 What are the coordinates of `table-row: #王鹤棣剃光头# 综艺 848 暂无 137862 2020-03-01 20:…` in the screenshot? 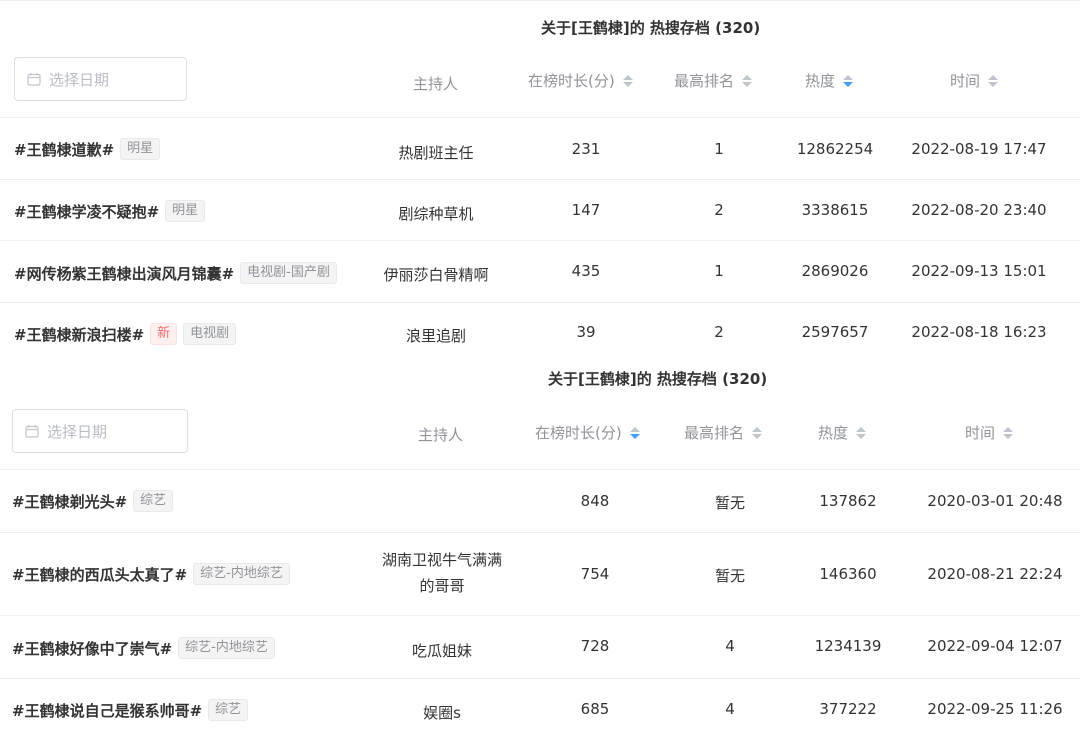 It's located at (540, 500).